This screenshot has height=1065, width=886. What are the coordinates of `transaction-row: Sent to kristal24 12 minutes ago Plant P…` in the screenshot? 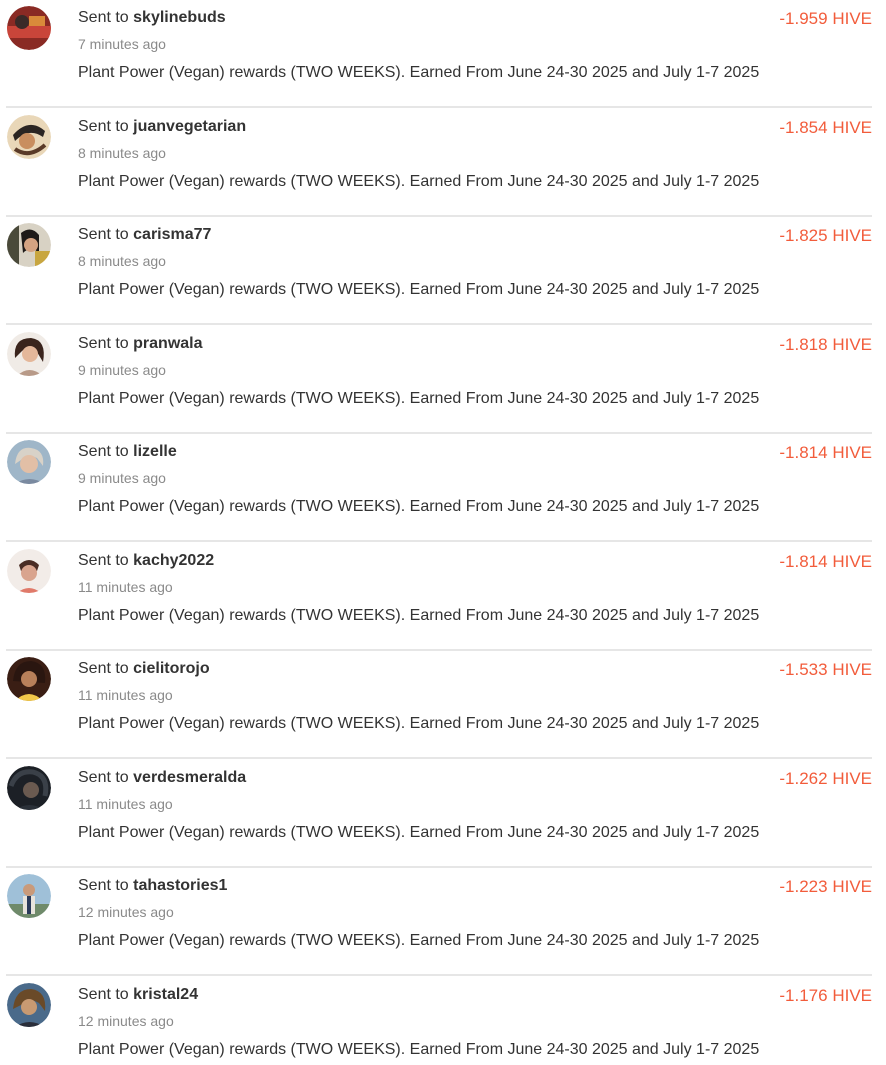 It's located at (436, 1021).